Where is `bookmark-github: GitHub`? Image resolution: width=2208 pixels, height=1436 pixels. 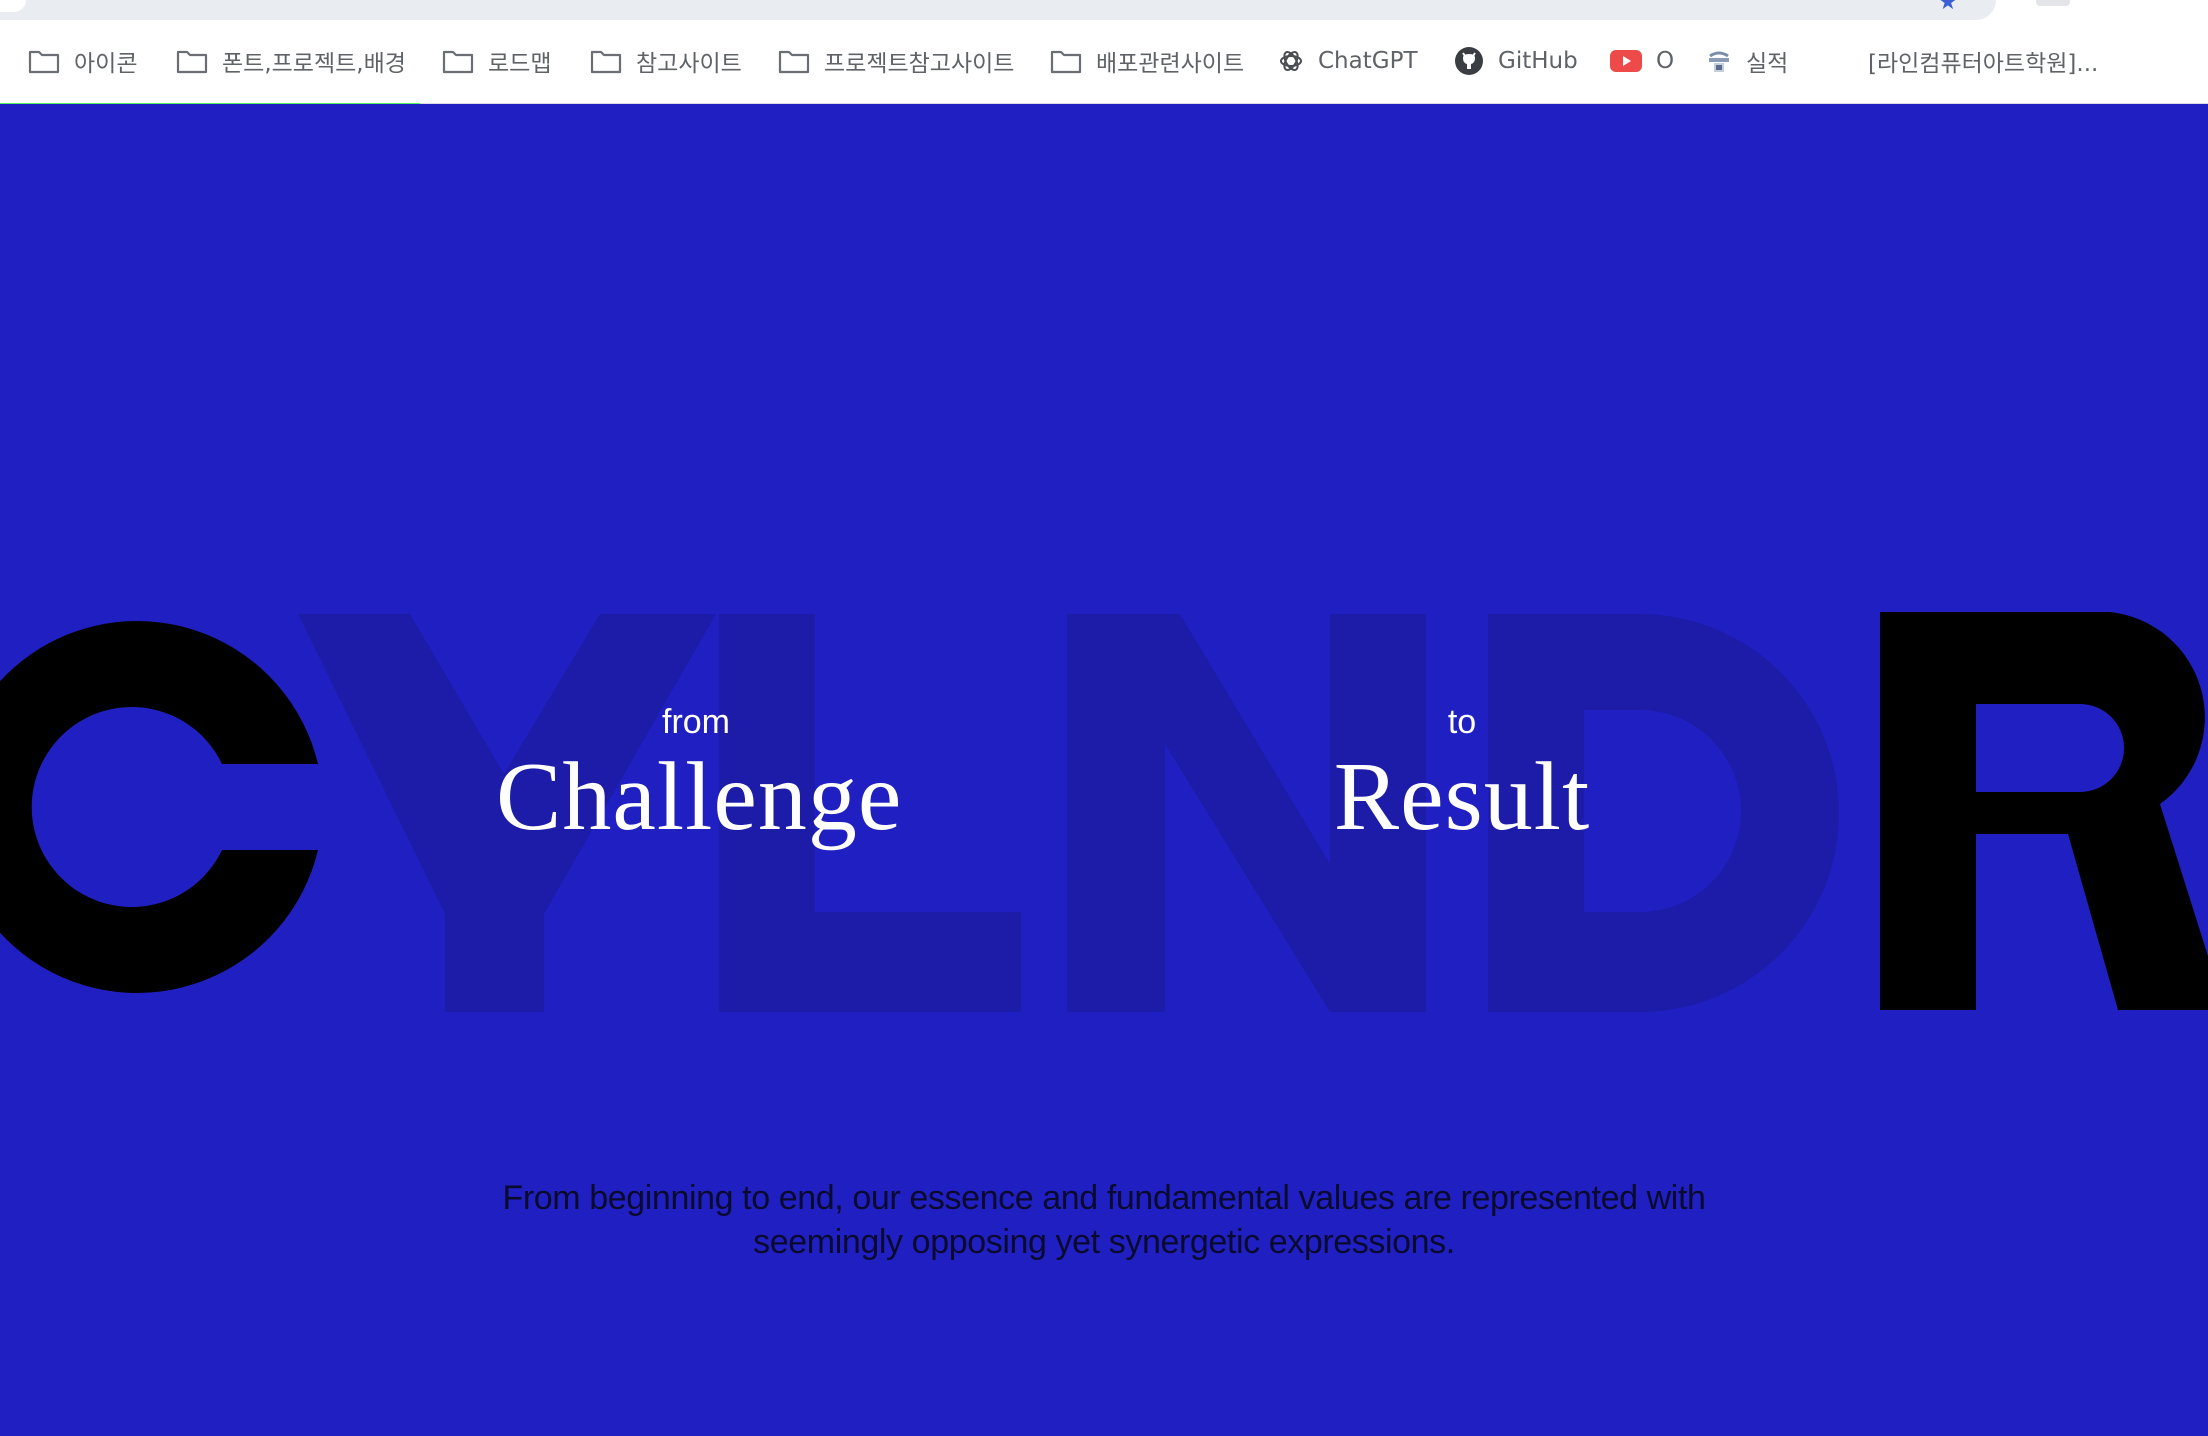 bookmark-github: GitHub is located at coordinates (1516, 61).